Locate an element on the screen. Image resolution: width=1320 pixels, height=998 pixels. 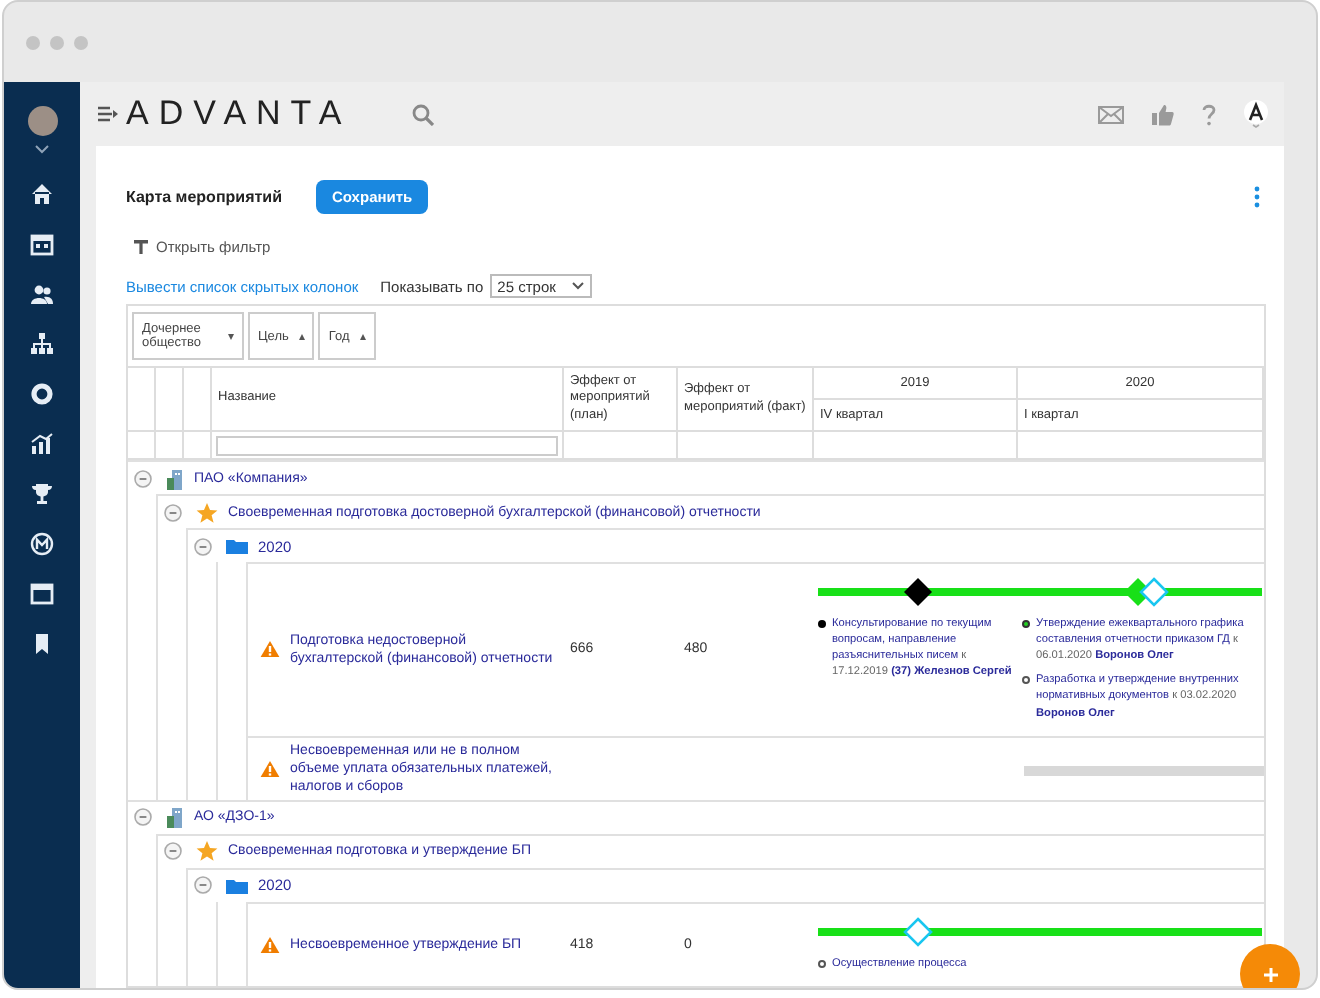
thumbs-up-icon is located at coordinates (1163, 114).